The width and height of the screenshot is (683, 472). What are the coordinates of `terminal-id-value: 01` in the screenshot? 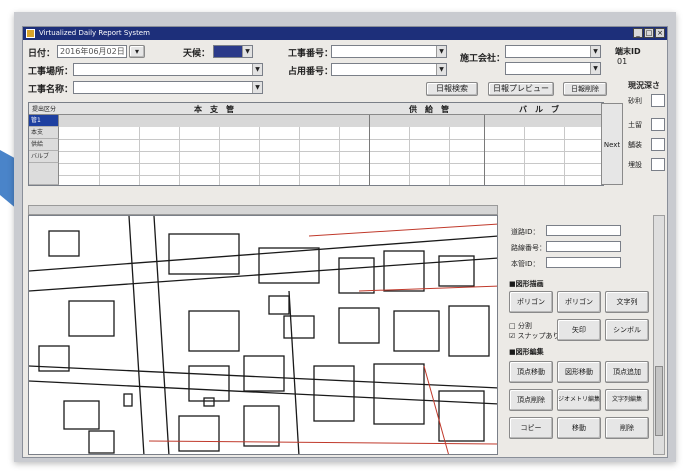 It's located at (622, 61).